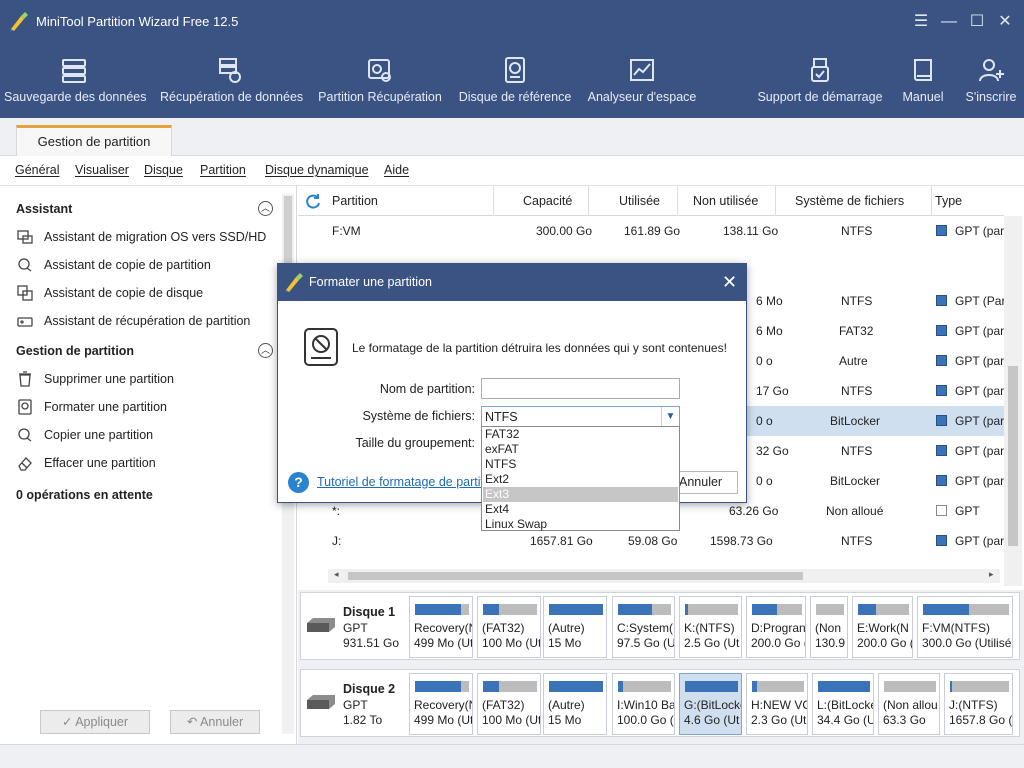 This screenshot has height=768, width=1024. Describe the element at coordinates (580, 494) in the screenshot. I see `fs-option-ext3-highlighted: Ext3` at that location.